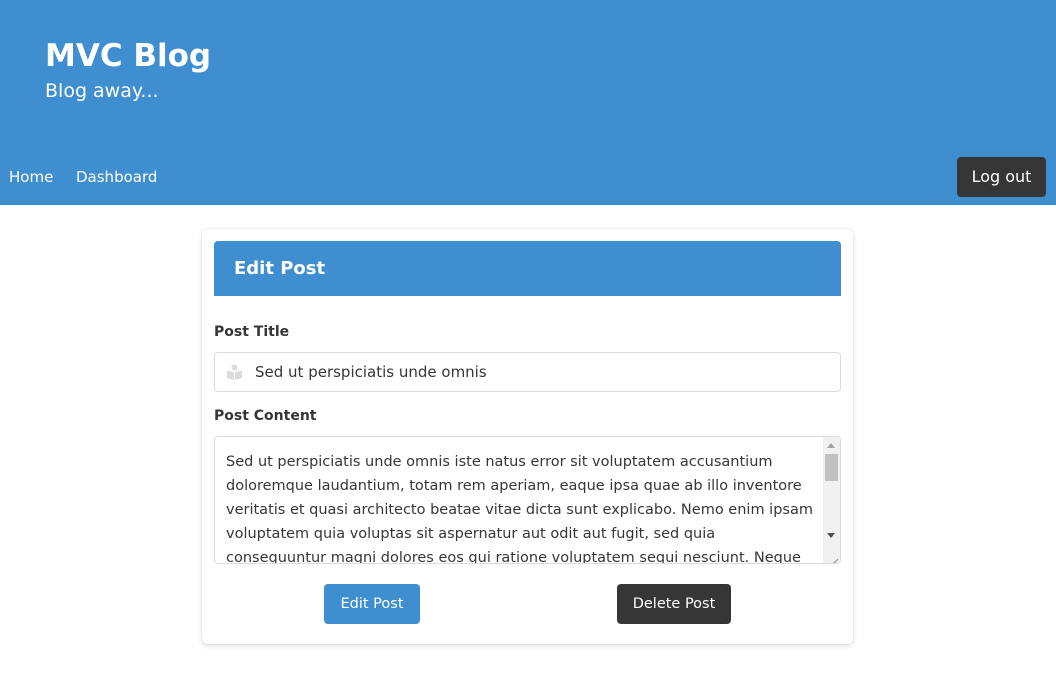 The height and width of the screenshot is (683, 1056). What do you see at coordinates (265, 416) in the screenshot?
I see `post-content-label: Post Content` at bounding box center [265, 416].